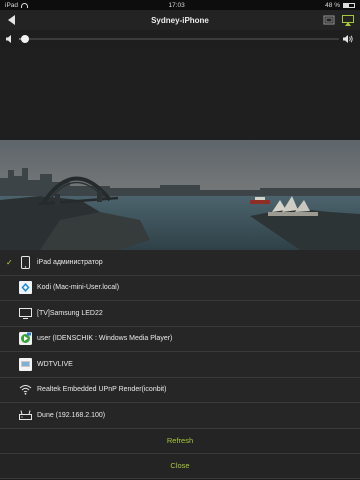 This screenshot has height=480, width=360. What do you see at coordinates (180, 390) in the screenshot?
I see `device-row-realtek: Realtek Embedded UPnP Render(iconbit)` at bounding box center [180, 390].